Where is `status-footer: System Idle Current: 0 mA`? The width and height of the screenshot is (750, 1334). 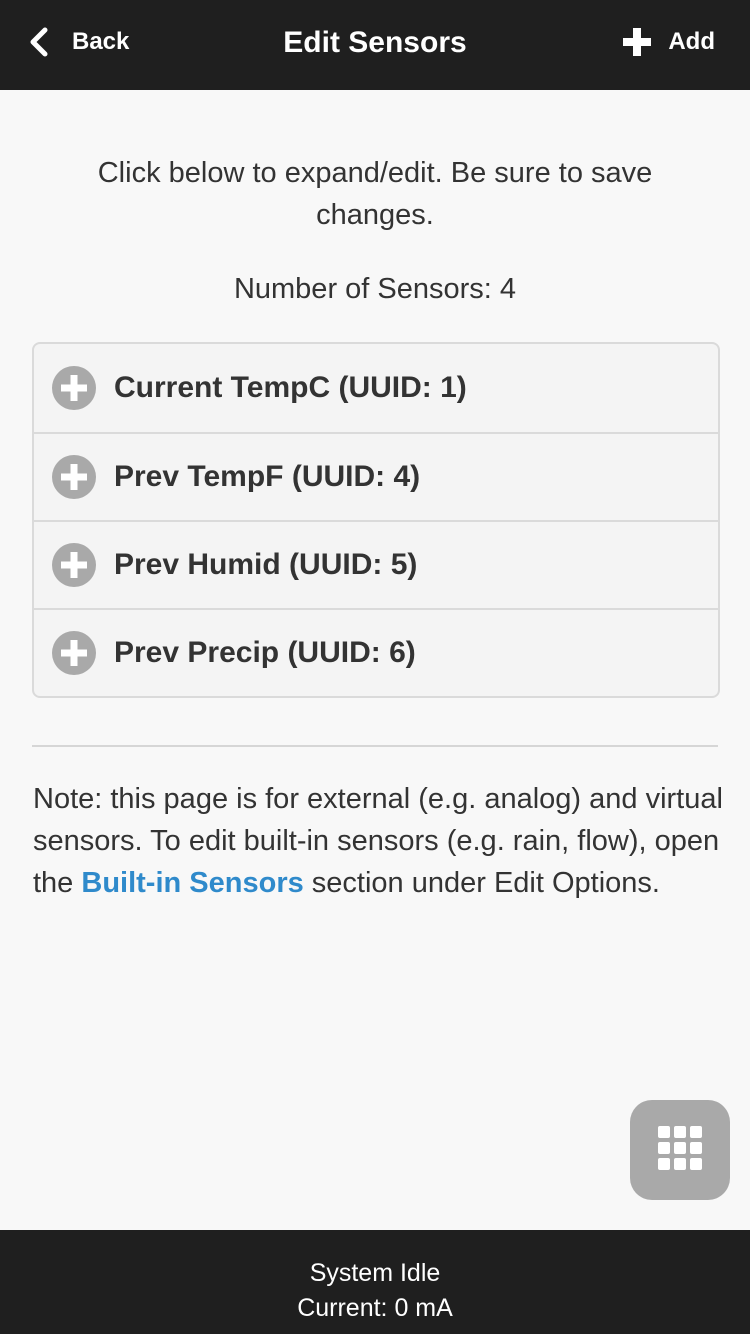 status-footer: System Idle Current: 0 mA is located at coordinates (375, 1282).